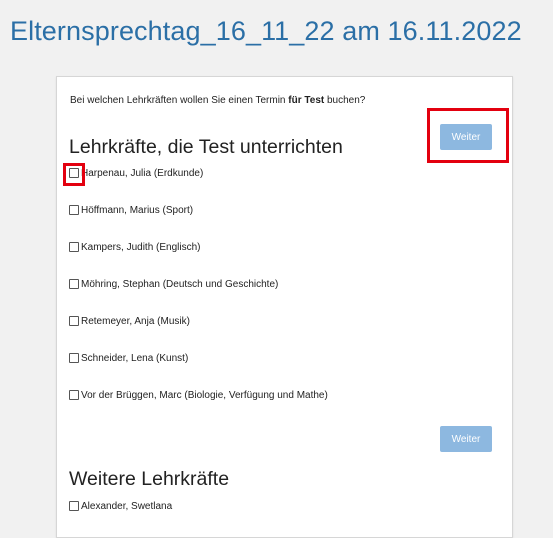  Describe the element at coordinates (74, 174) in the screenshot. I see `highlight-box-first-checkbox` at that location.